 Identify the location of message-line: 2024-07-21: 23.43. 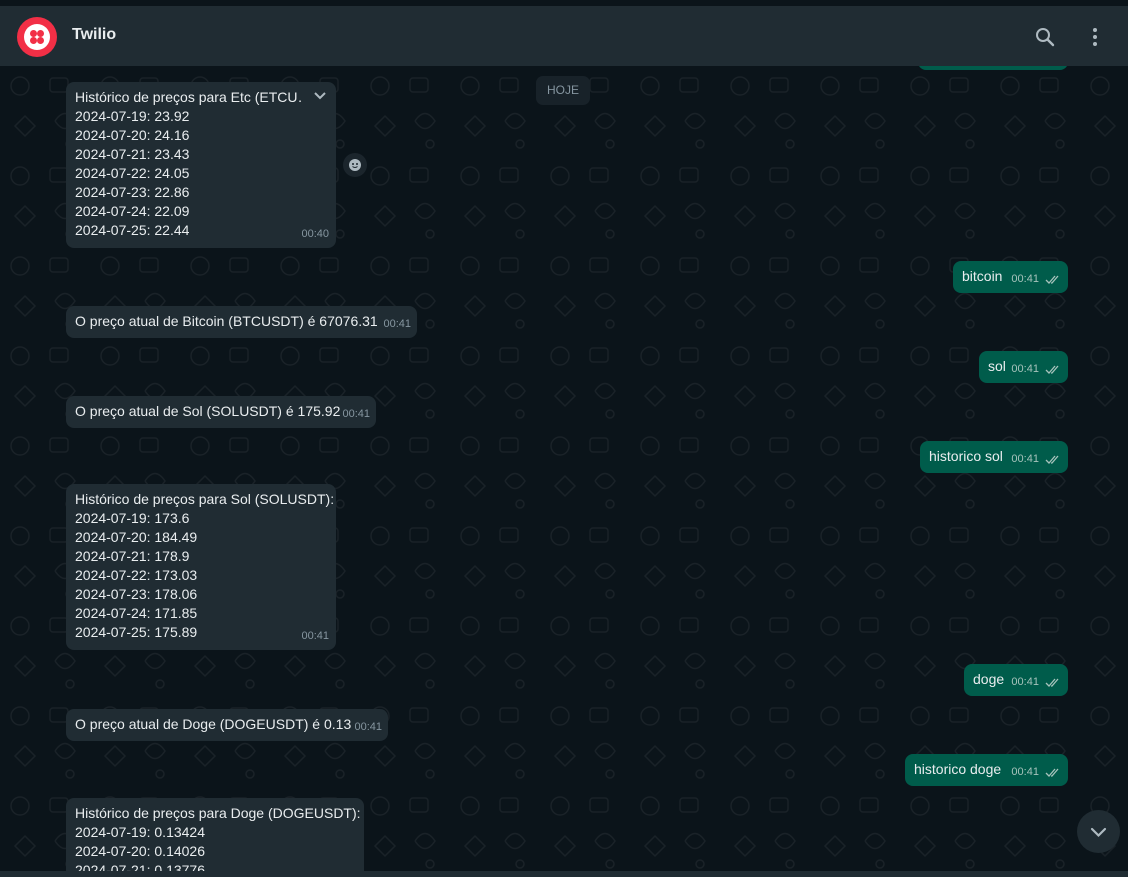
(132, 154).